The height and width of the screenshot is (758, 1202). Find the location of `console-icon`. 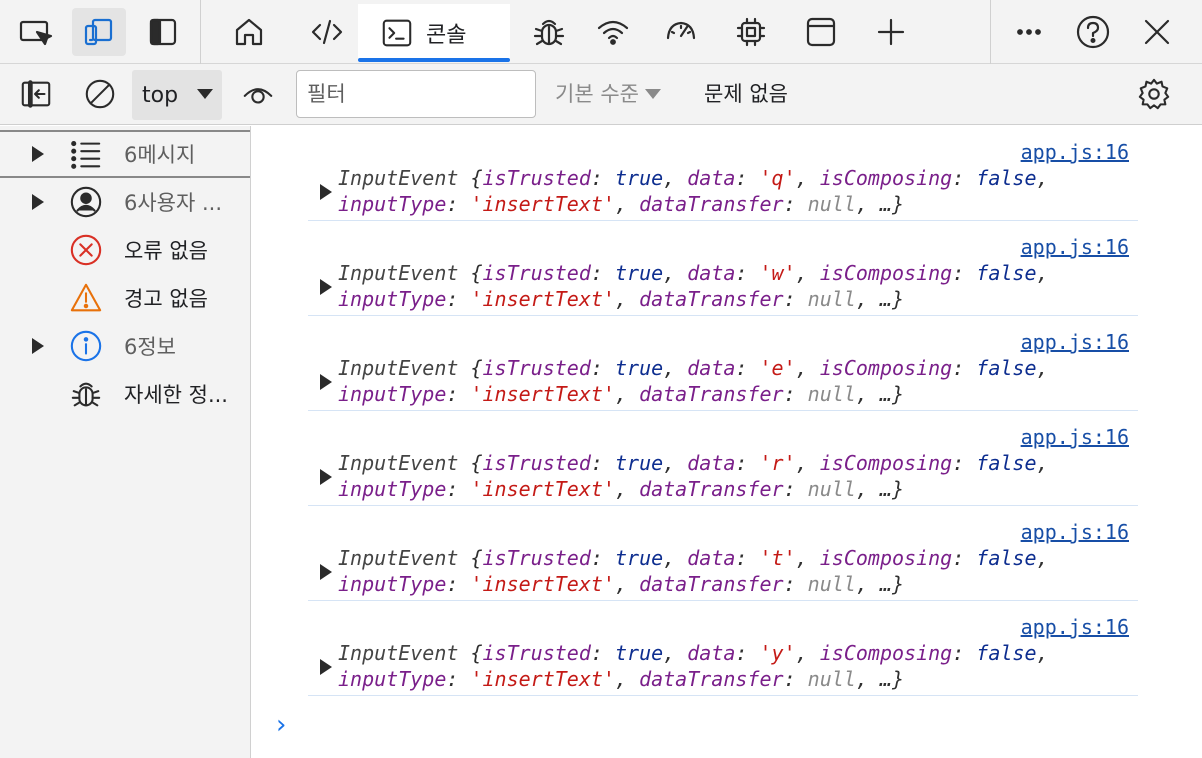

console-icon is located at coordinates (397, 33).